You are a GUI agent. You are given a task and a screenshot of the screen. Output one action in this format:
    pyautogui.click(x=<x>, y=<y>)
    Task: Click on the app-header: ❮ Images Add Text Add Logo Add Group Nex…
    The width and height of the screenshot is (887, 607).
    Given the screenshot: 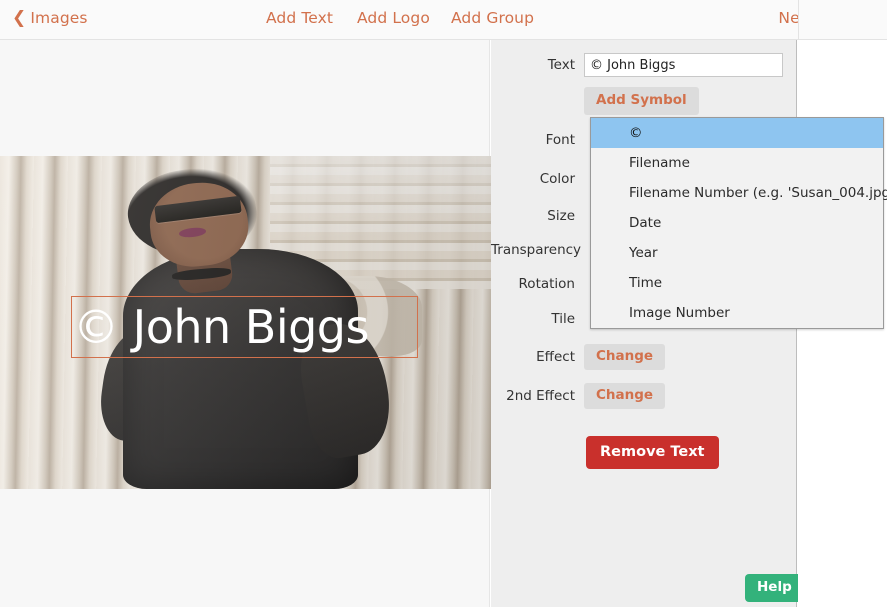 What is the action you would take?
    pyautogui.click(x=443, y=20)
    